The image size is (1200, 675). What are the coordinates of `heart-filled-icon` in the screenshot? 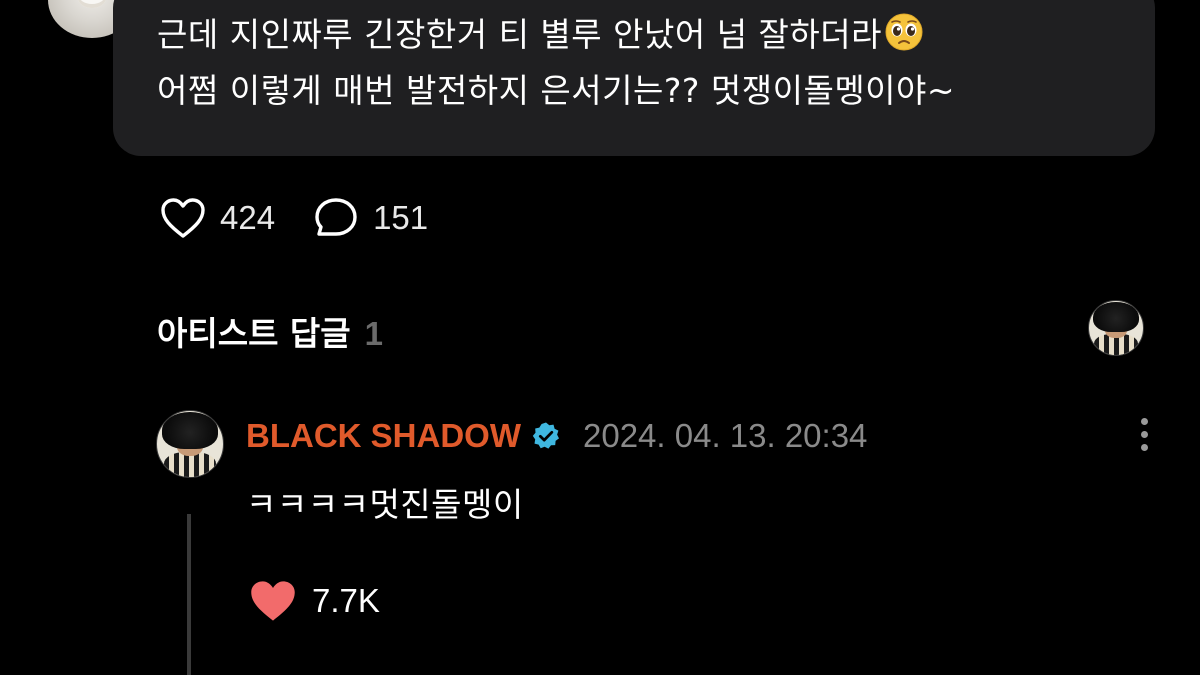 It's located at (273, 601).